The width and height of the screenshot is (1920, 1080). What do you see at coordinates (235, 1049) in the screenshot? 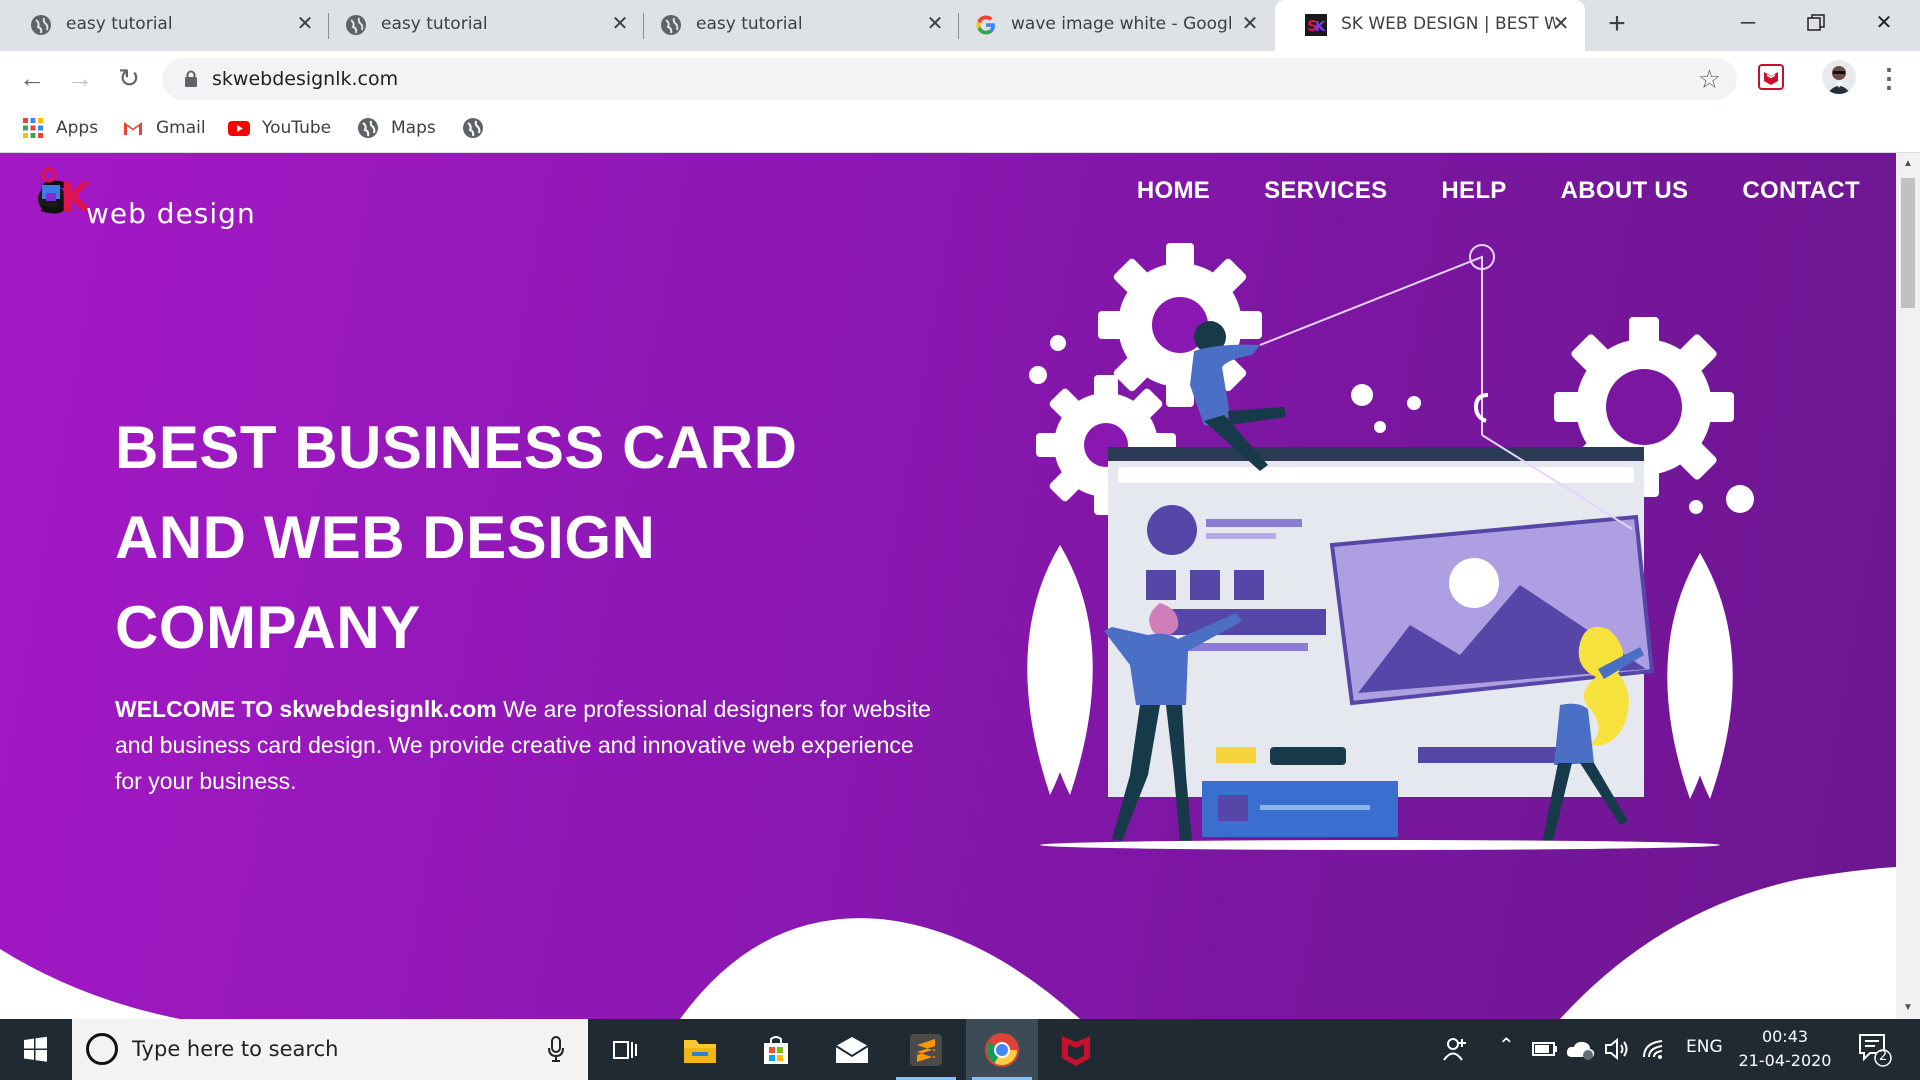
I see `search-placeholder: Type here to search` at bounding box center [235, 1049].